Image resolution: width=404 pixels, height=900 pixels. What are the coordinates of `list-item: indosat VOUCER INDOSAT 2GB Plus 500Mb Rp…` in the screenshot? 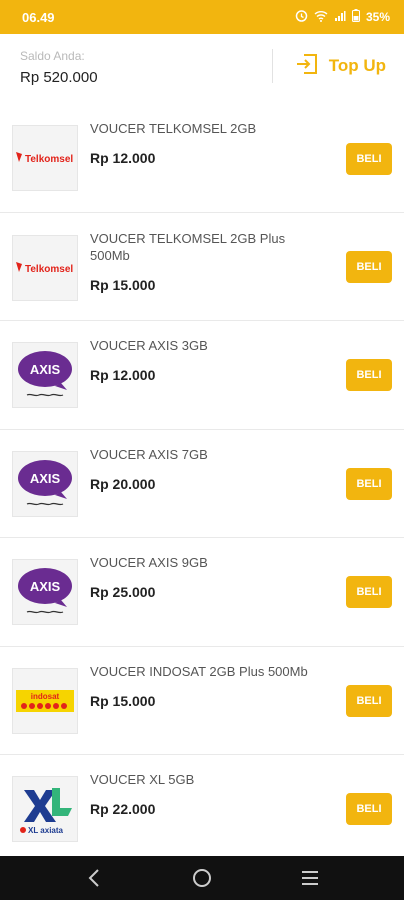 It's located at (202, 701).